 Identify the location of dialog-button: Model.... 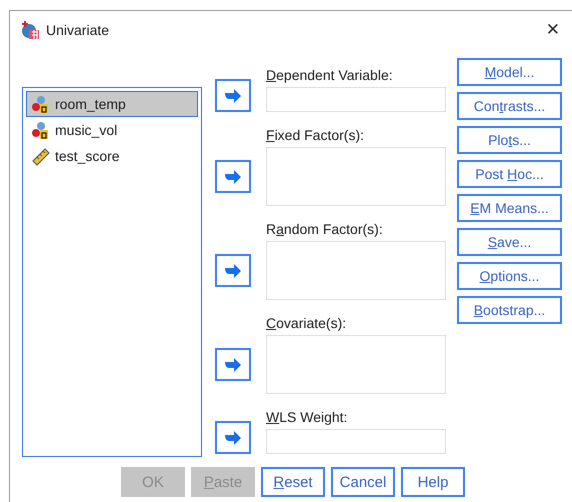
(509, 72).